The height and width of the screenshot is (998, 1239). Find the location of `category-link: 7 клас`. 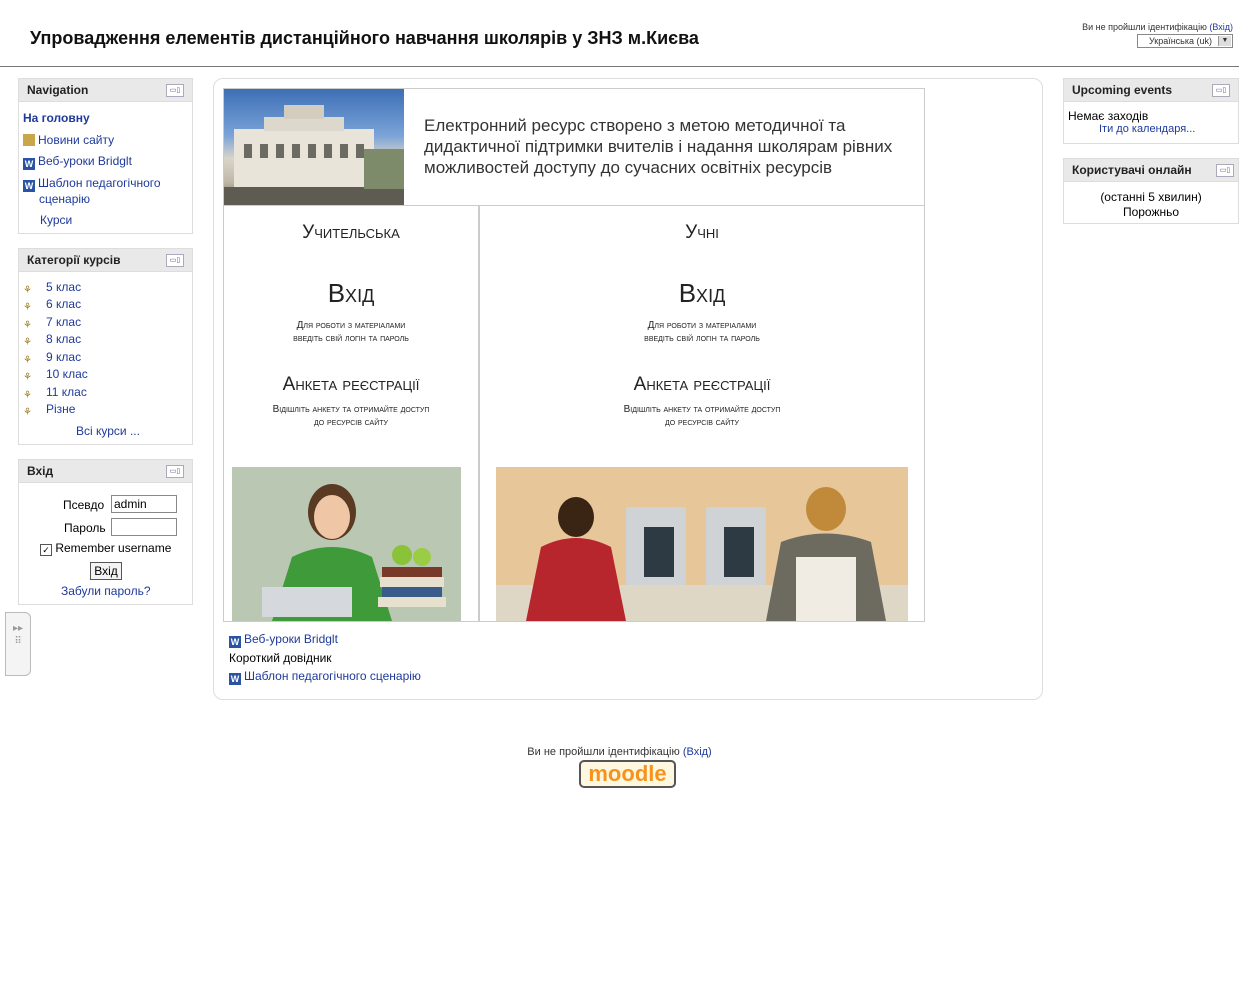

category-link: 7 клас is located at coordinates (63, 322).